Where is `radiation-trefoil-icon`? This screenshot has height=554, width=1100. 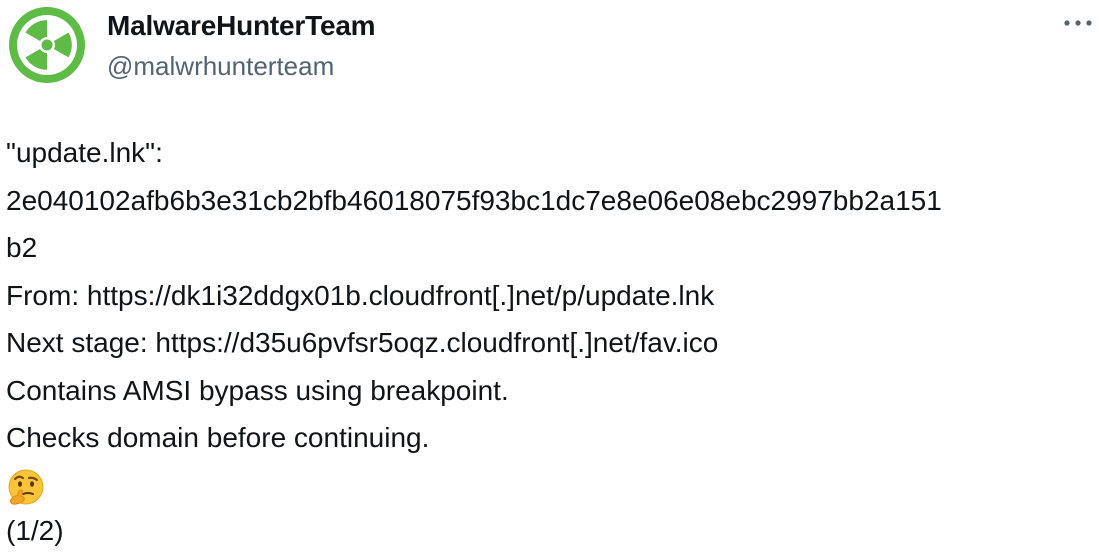
radiation-trefoil-icon is located at coordinates (47, 45).